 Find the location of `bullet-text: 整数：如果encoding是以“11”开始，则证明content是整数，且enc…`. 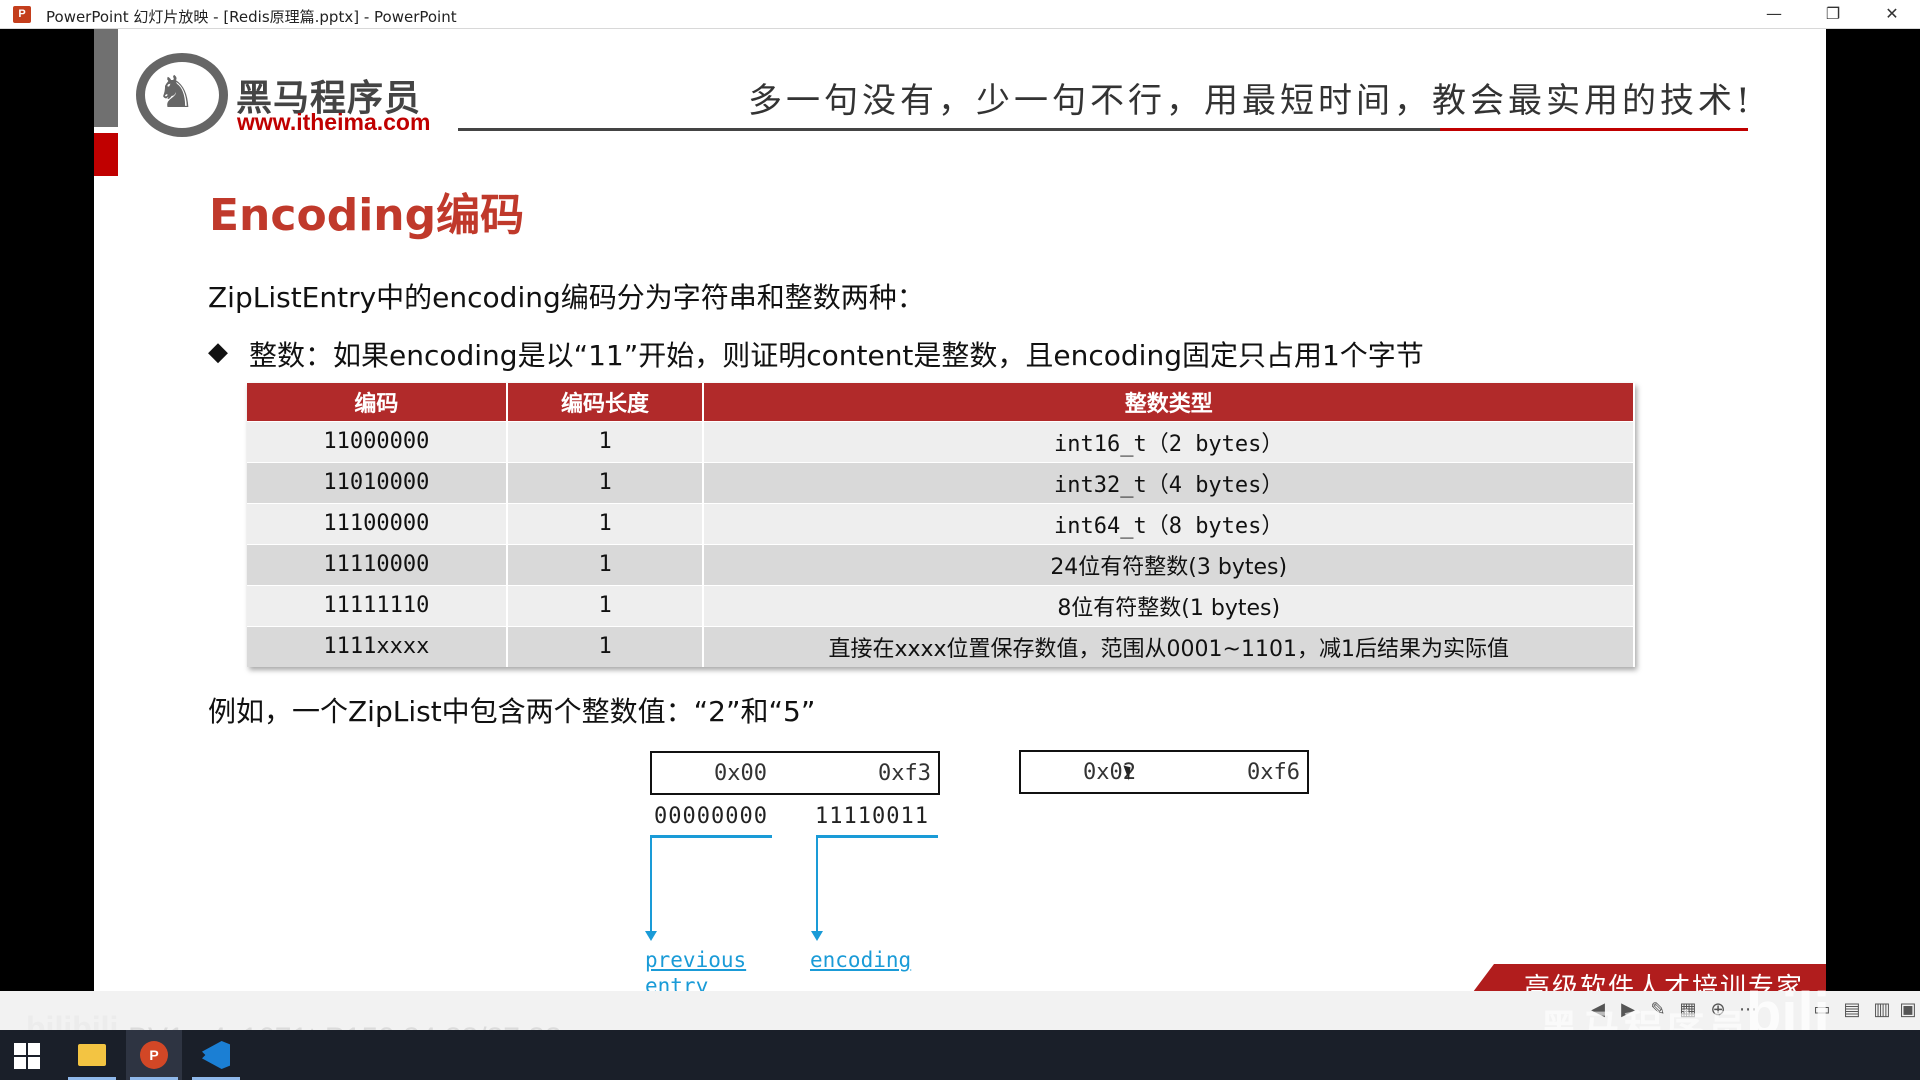

bullet-text: 整数：如果encoding是以“11”开始，则证明content是整数，且enc… is located at coordinates (836, 355).